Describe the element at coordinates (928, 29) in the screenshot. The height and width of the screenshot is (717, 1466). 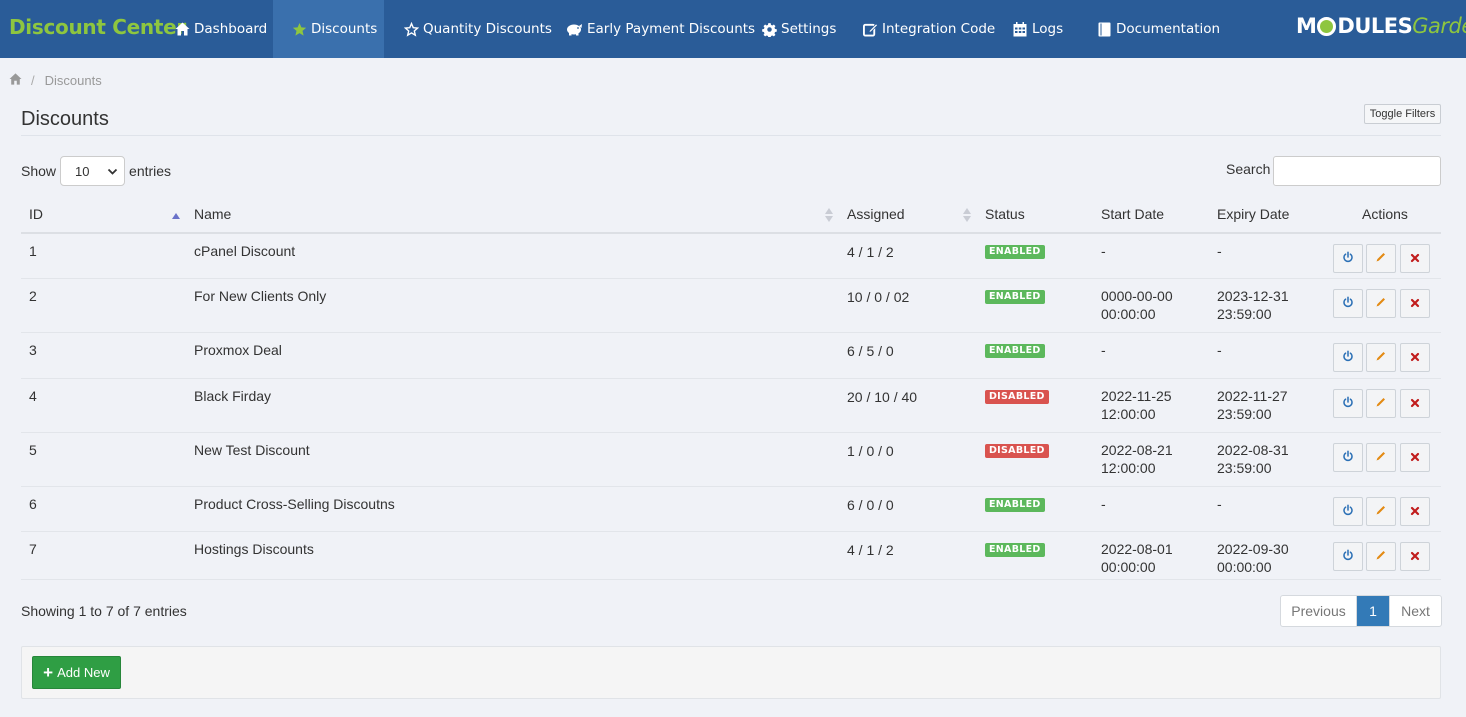
I see `nav-integration-code: Integration Code` at that location.